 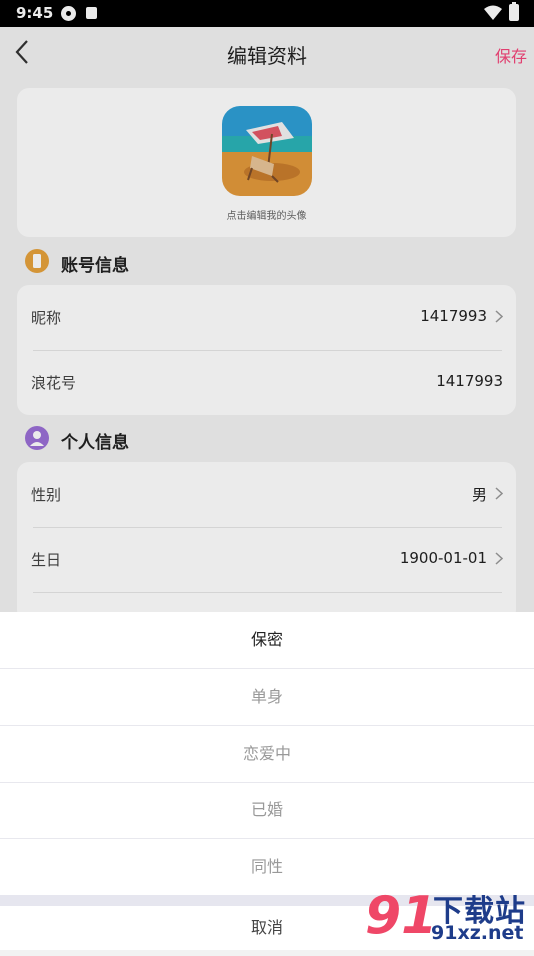 I want to click on option-married: 已婚, so click(x=267, y=810).